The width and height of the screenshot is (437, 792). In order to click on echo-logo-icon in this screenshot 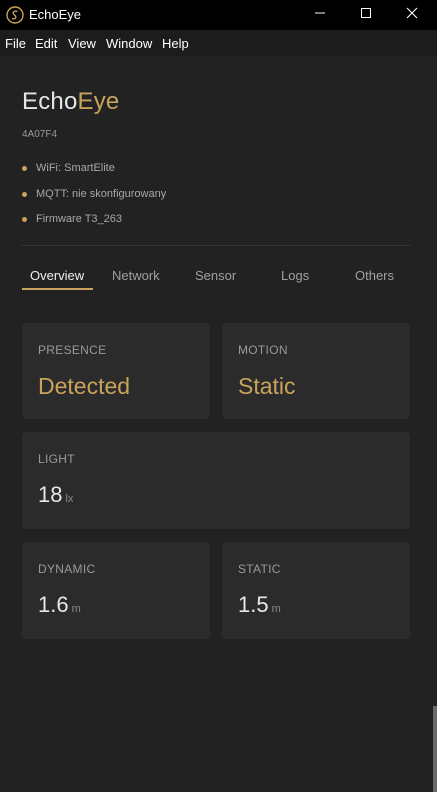, I will do `click(15, 15)`.